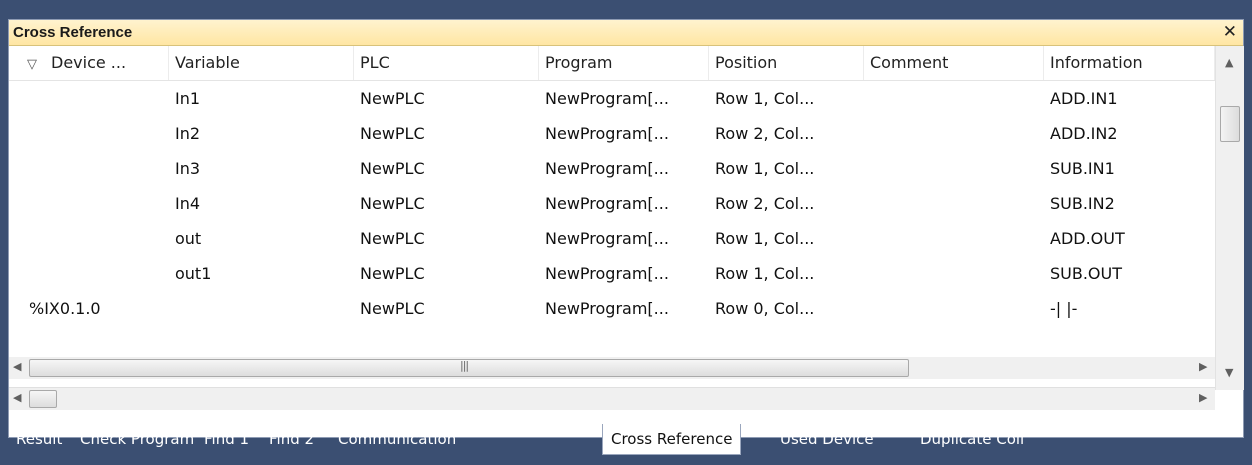  What do you see at coordinates (972, 439) in the screenshot?
I see `tab-duplicate-coil: Duplicate Coil` at bounding box center [972, 439].